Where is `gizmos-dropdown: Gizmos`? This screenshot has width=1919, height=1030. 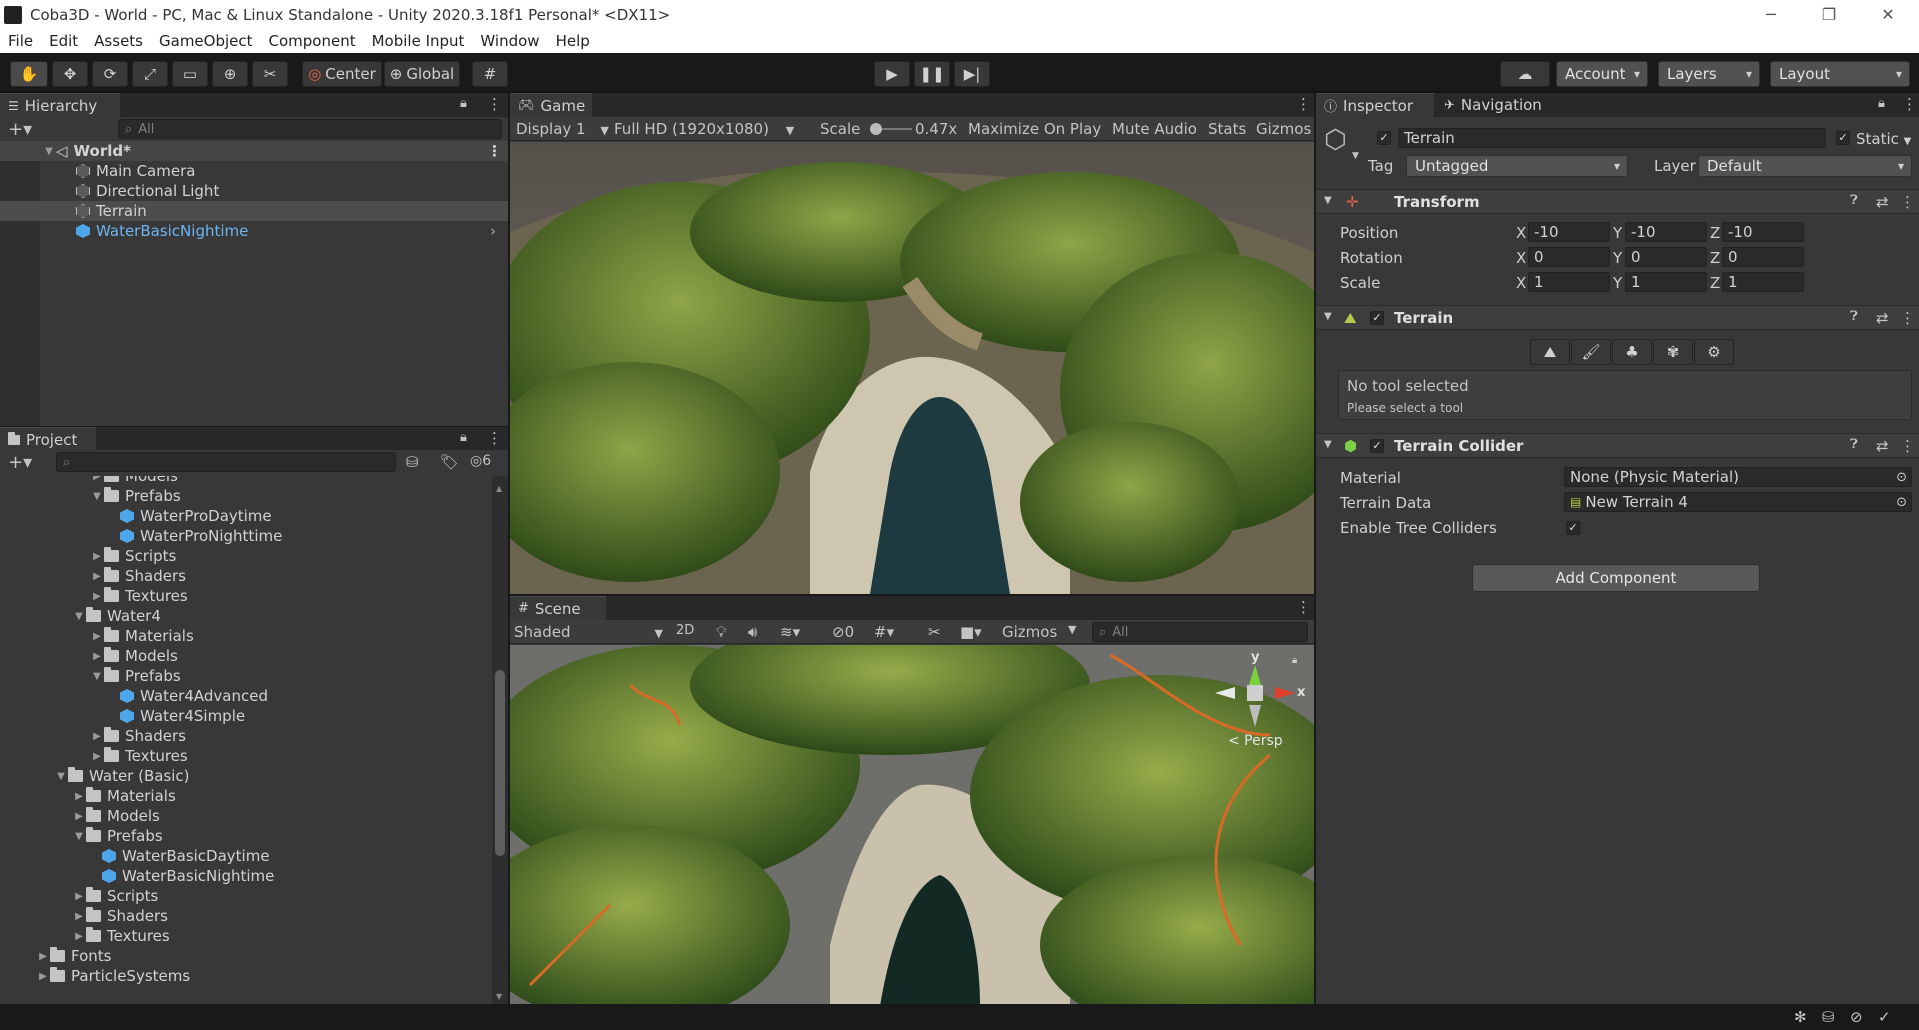
gizmos-dropdown: Gizmos is located at coordinates (1029, 632).